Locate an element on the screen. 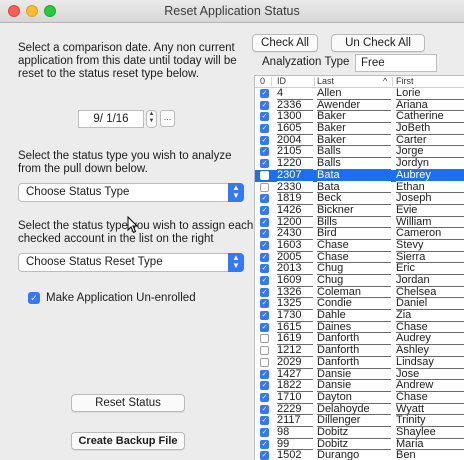 This screenshot has width=464, height=460. status-reset-type-popup: Choose Status Reset Type ▲ ▼ is located at coordinates (131, 262).